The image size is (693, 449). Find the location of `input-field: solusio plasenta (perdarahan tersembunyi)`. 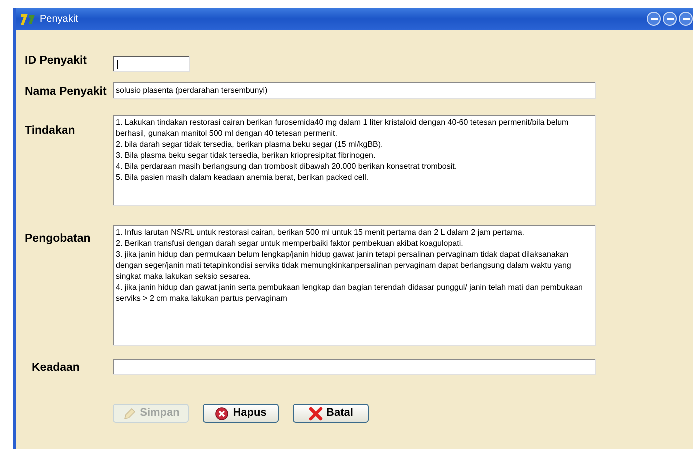

input-field: solusio plasenta (perdarahan tersembunyi) is located at coordinates (354, 90).